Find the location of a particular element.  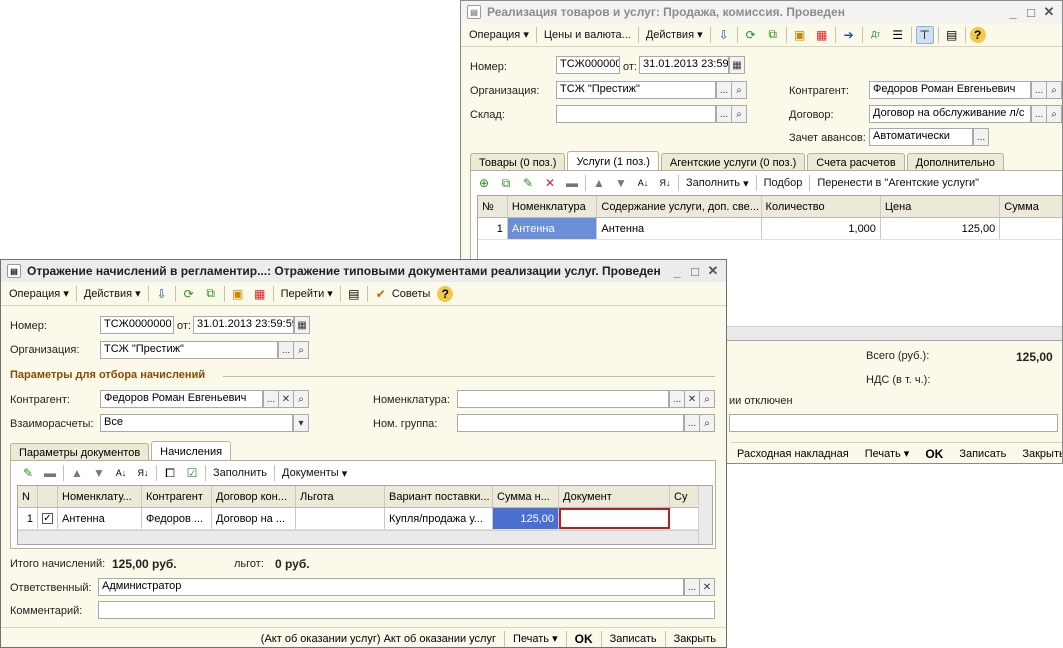

column-header: Цена is located at coordinates (941, 206).